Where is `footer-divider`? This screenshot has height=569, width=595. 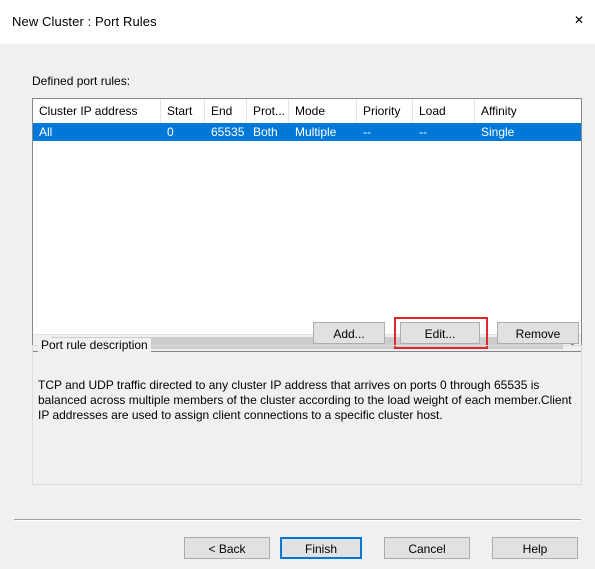 footer-divider is located at coordinates (297, 520).